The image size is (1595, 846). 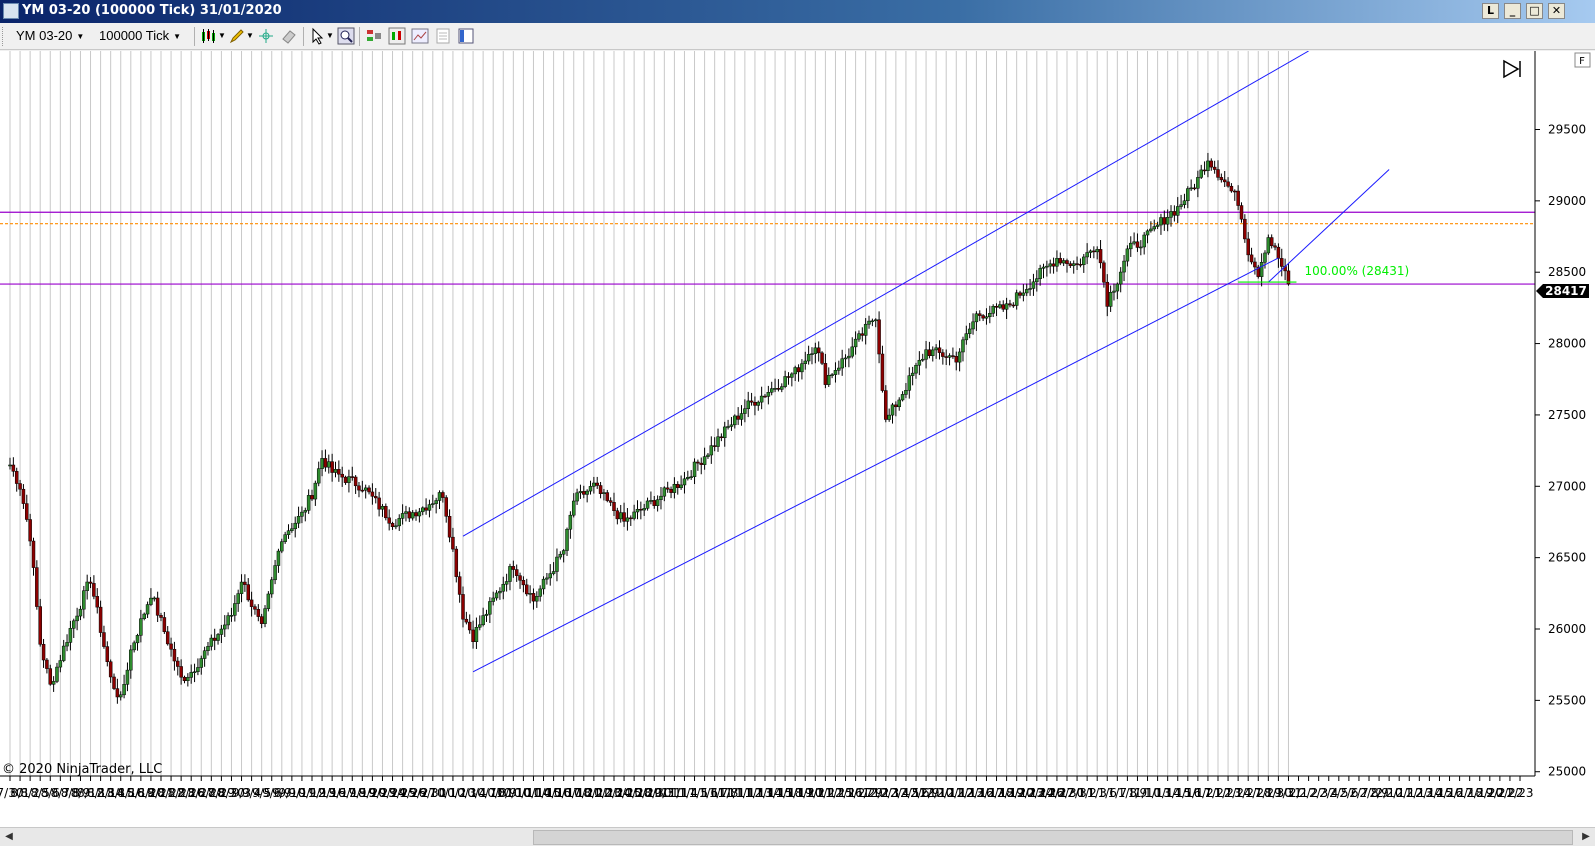 I want to click on zoom-icon, so click(x=346, y=36).